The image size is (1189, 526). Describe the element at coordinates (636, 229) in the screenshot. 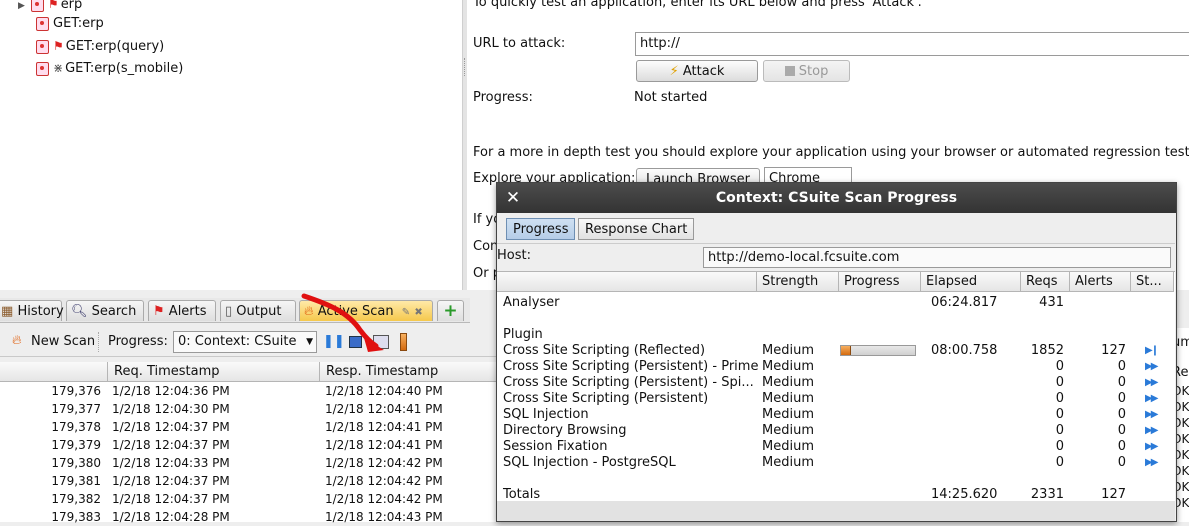

I see `tab-response-chart: Response Chart` at that location.